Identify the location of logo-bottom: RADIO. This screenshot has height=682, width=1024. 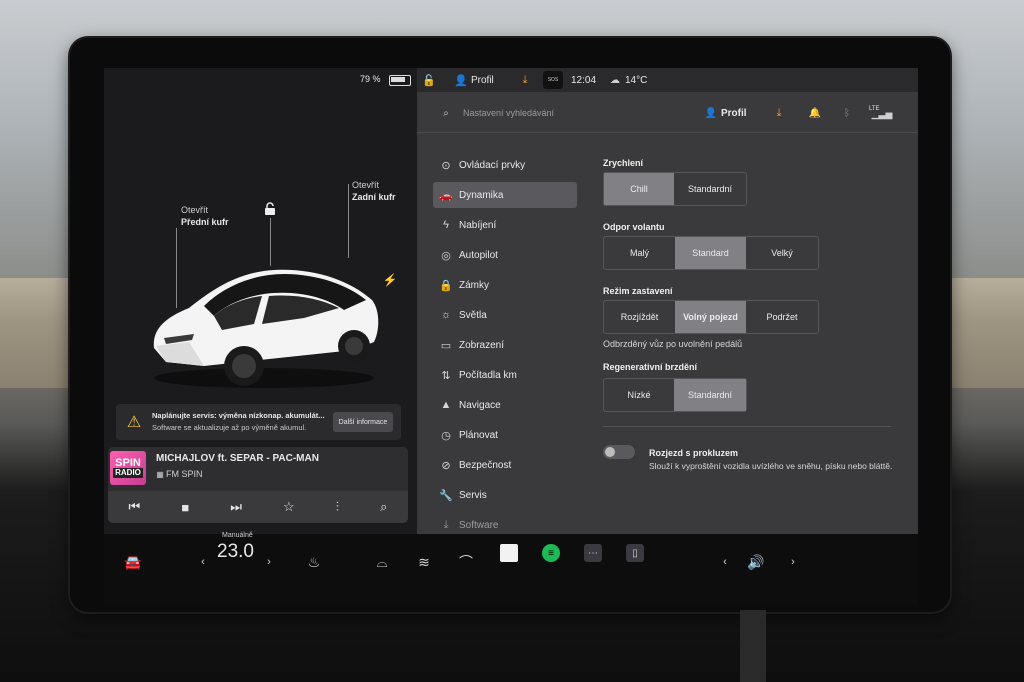
(128, 473).